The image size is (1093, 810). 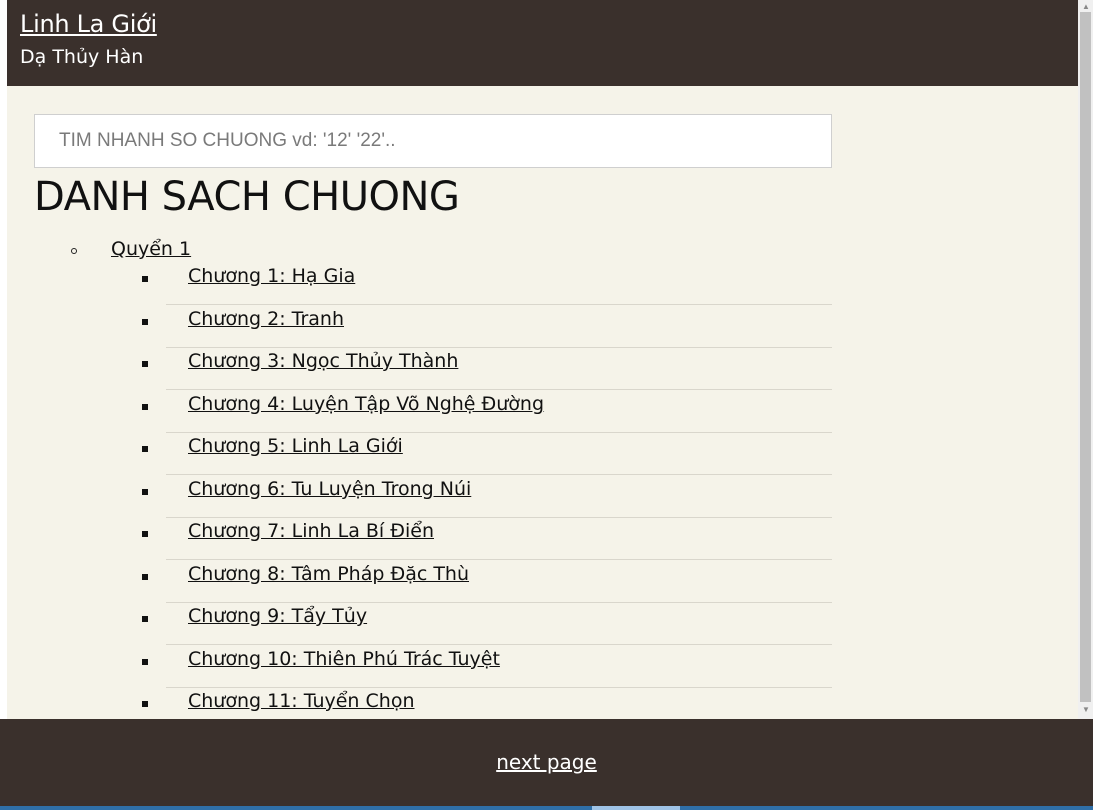 I want to click on vertical-scrollbar: ▲ ▼, so click(x=1085, y=359).